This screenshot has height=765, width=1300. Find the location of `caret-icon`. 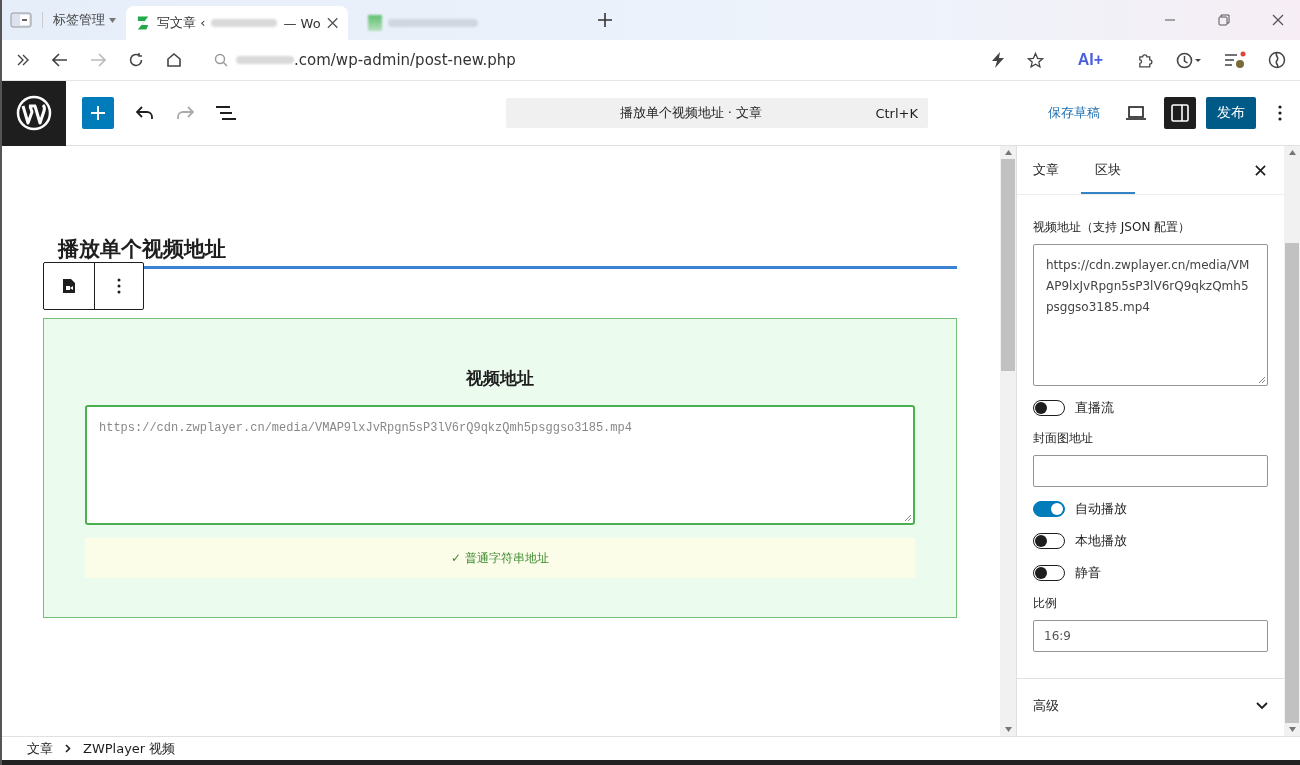

caret-icon is located at coordinates (112, 20).